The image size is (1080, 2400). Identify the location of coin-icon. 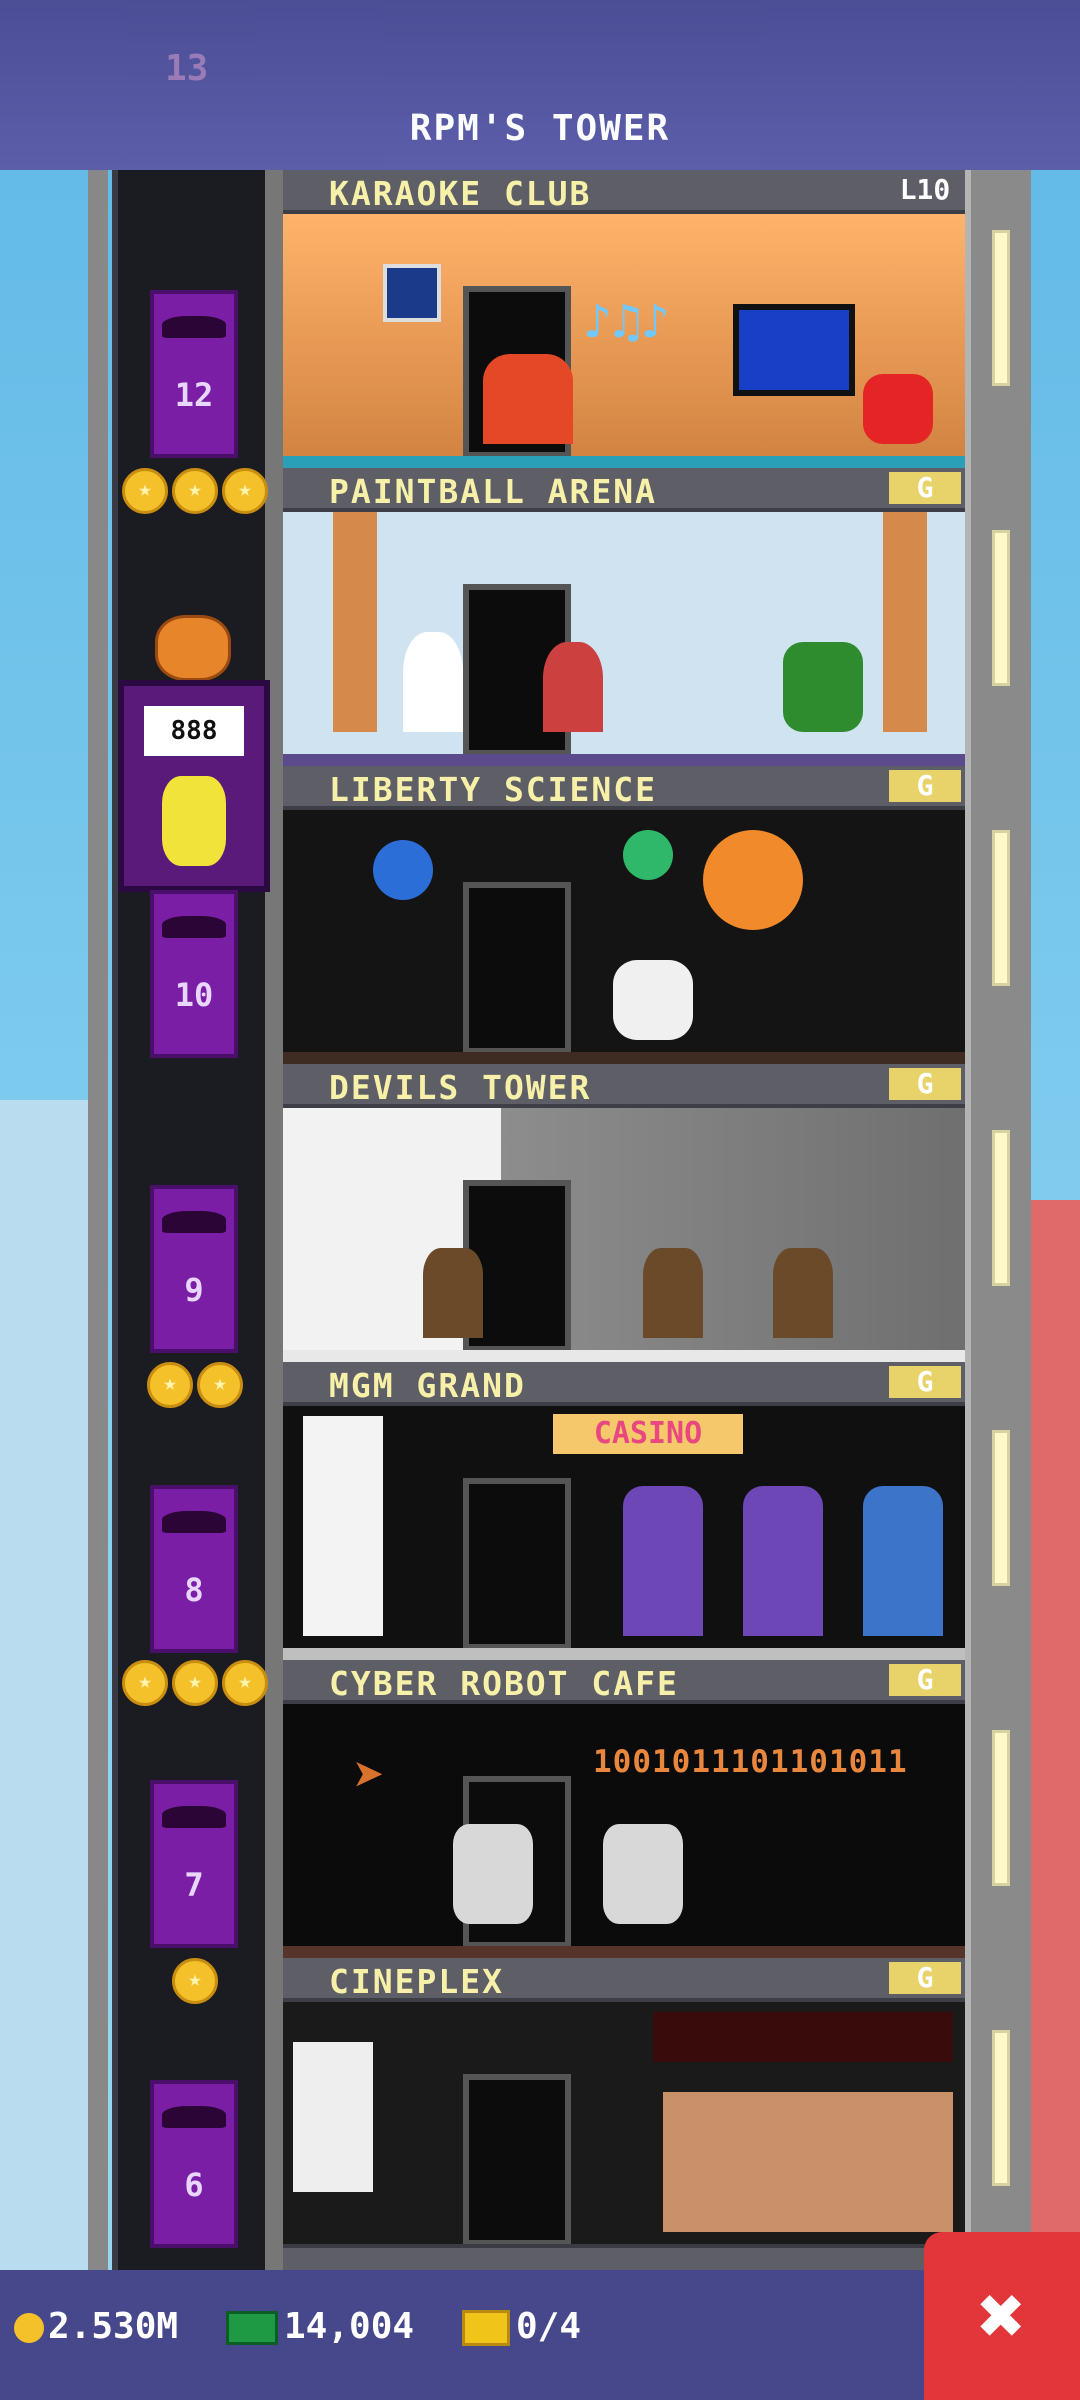
(29, 2328).